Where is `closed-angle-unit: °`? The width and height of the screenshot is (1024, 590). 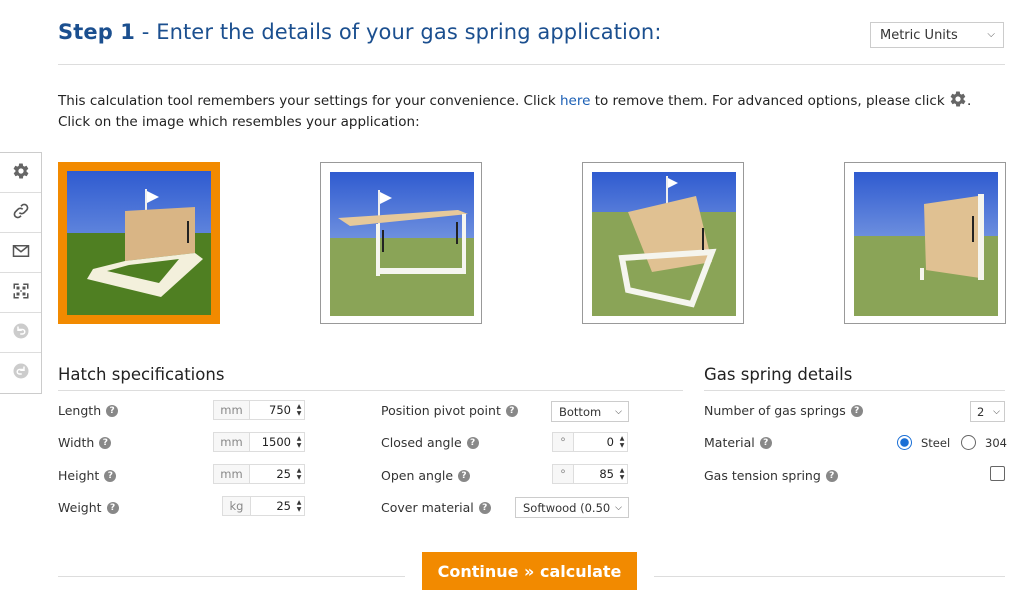
closed-angle-unit: ° is located at coordinates (563, 442).